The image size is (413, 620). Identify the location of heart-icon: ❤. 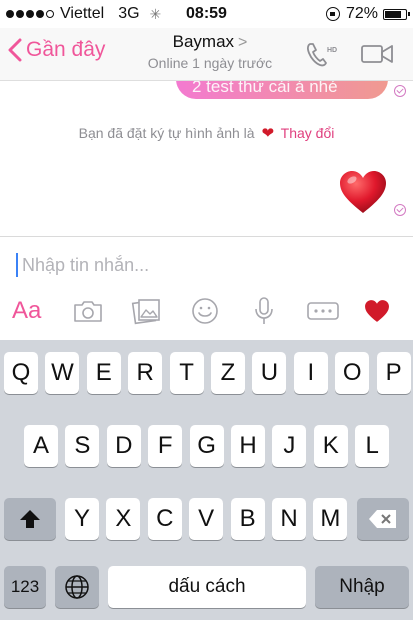
(268, 133).